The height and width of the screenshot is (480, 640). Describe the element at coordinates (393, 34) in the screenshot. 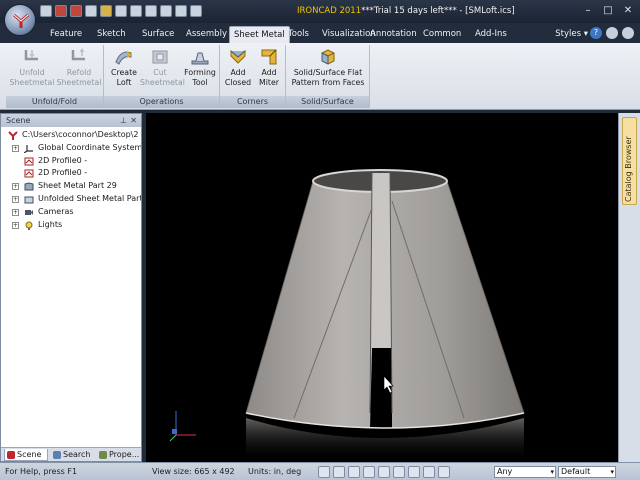

I see `tab-annotation: Annotation` at that location.